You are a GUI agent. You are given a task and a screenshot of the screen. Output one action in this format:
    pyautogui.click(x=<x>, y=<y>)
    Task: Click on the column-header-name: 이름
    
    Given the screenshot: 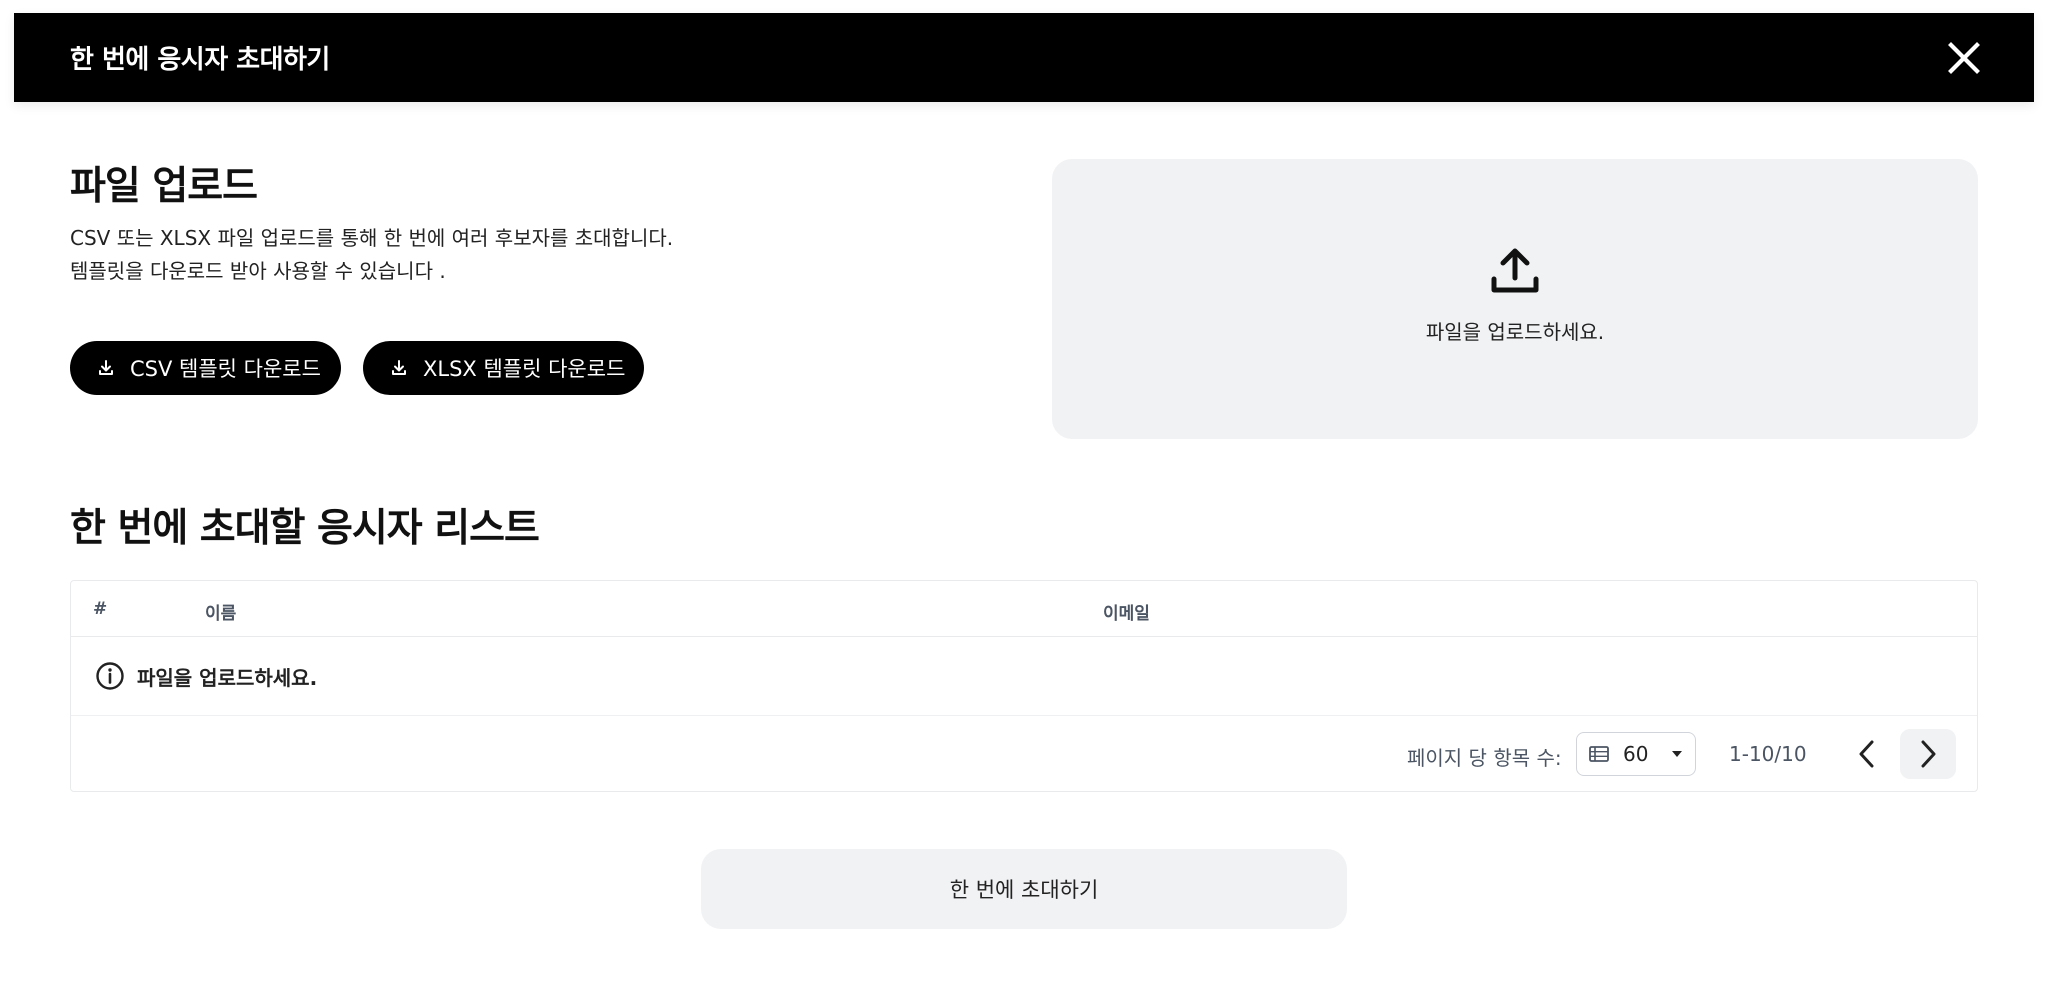 What is the action you would take?
    pyautogui.click(x=221, y=614)
    